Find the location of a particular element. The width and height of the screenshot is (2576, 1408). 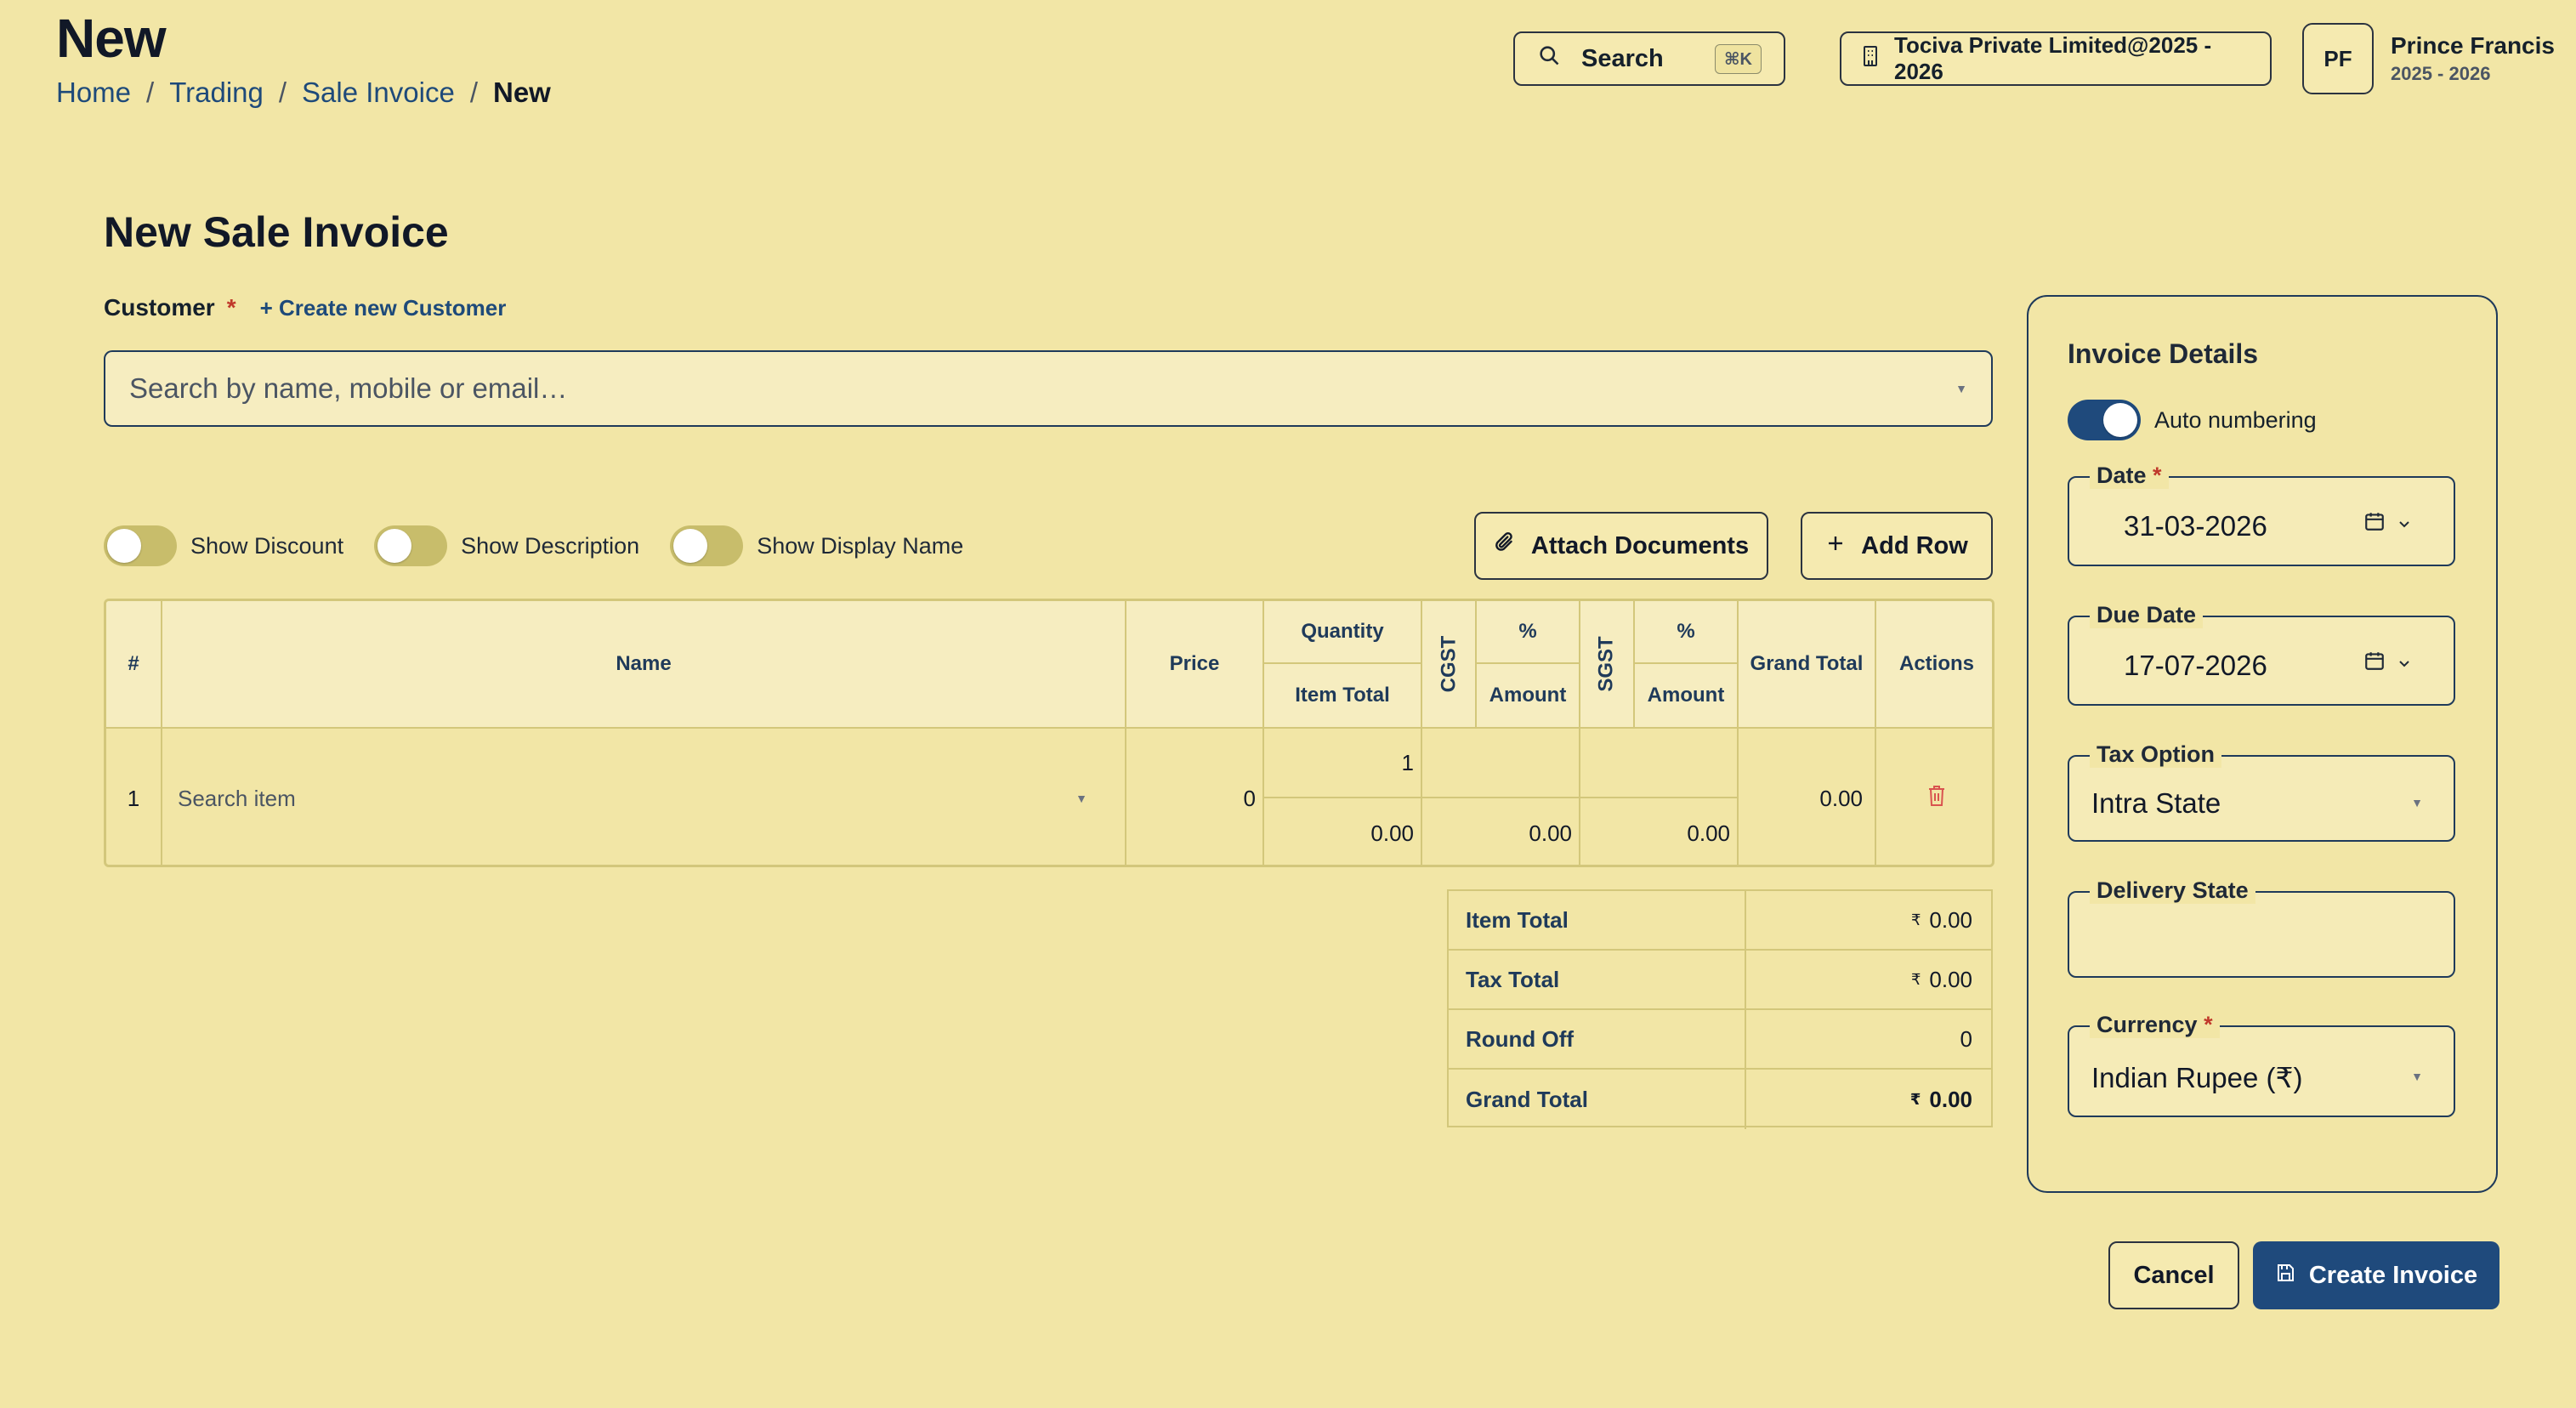

delivery-state-input: Delivery State is located at coordinates (2262, 927).